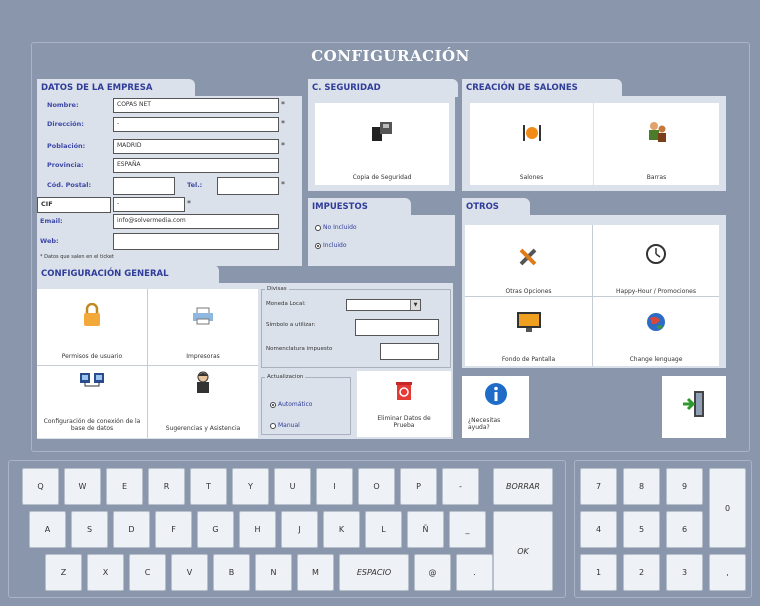 This screenshot has height=606, width=760. I want to click on key-6: 6, so click(684, 529).